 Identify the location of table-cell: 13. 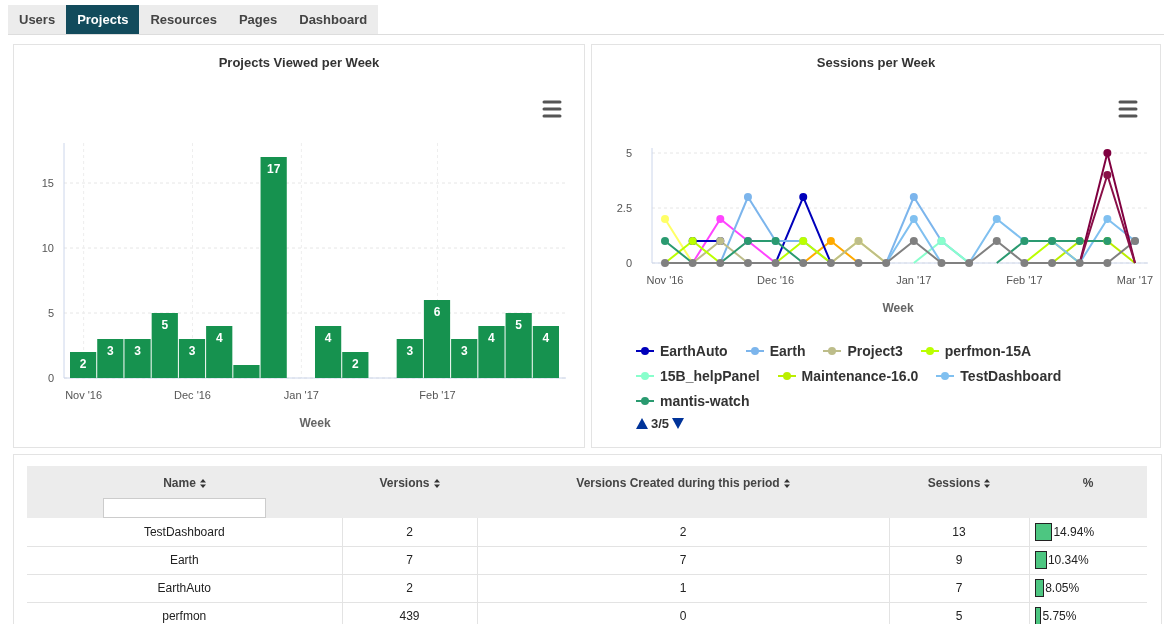
(959, 532).